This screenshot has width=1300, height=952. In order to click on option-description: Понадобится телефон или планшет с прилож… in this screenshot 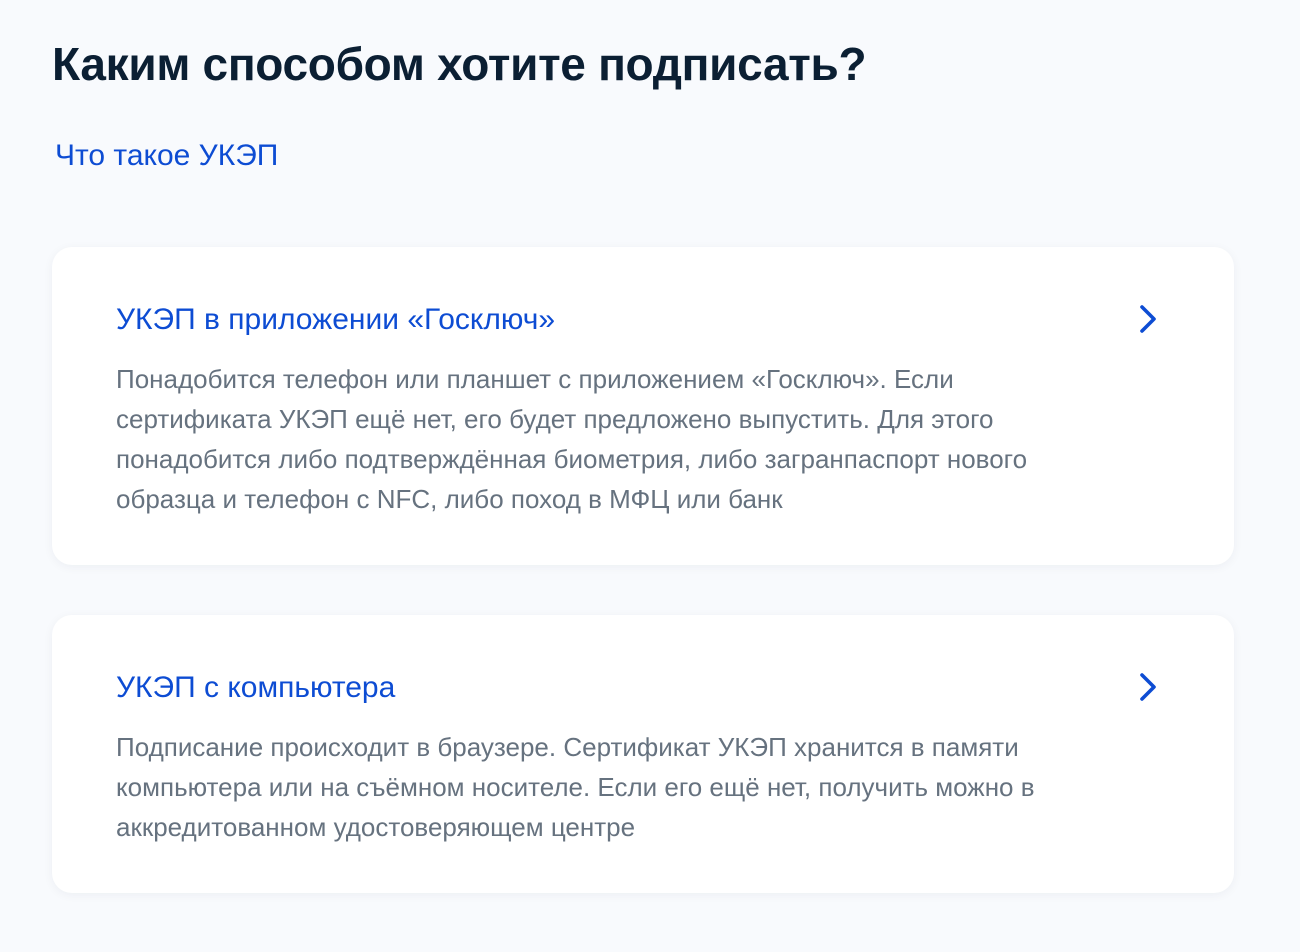, I will do `click(572, 439)`.